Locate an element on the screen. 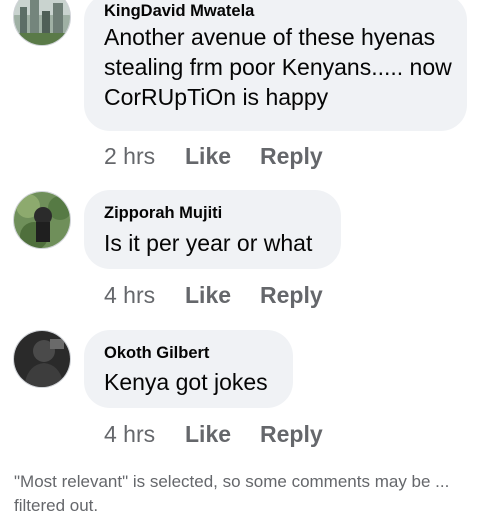 Image resolution: width=480 pixels, height=518 pixels. comment-bubble: Zipporah Mujiti Is it per year or what is located at coordinates (212, 229).